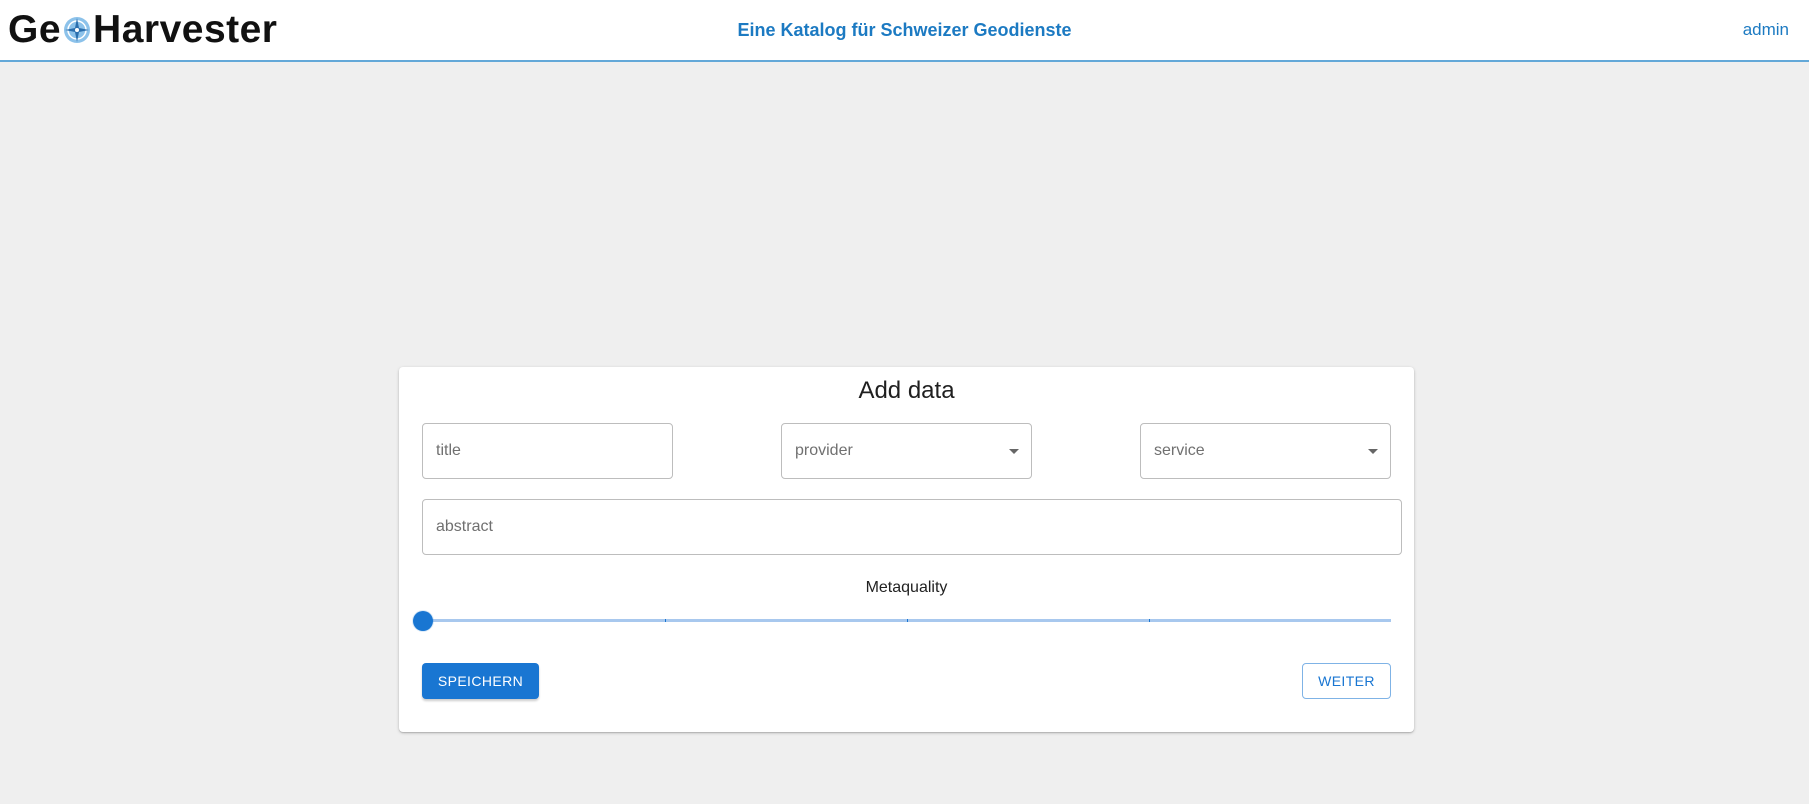 This screenshot has width=1809, height=804. I want to click on abstract-placeholder: abstract, so click(464, 526).